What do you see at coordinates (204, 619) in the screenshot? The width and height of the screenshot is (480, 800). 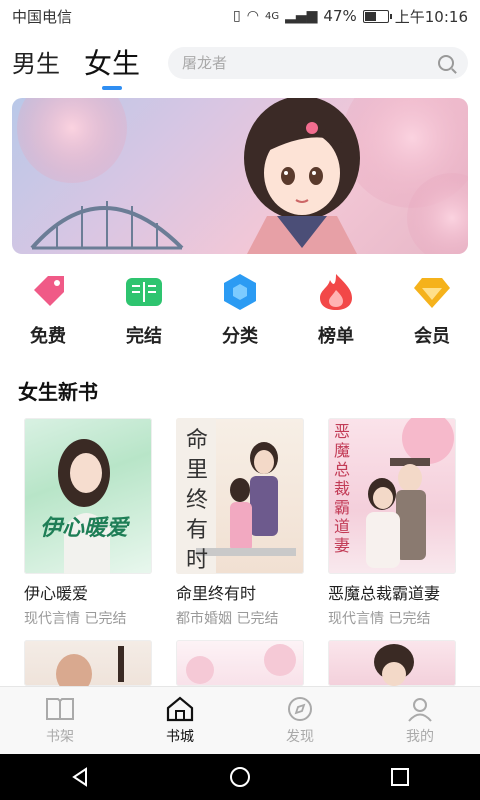 I see `book-genre: 都市婚姻` at bounding box center [204, 619].